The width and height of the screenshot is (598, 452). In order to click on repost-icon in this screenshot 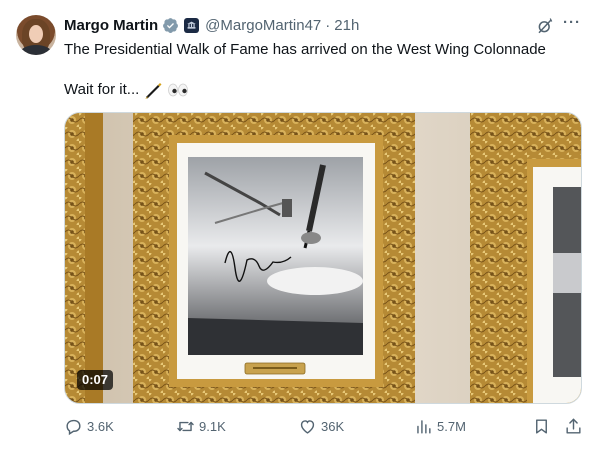, I will do `click(185, 426)`.